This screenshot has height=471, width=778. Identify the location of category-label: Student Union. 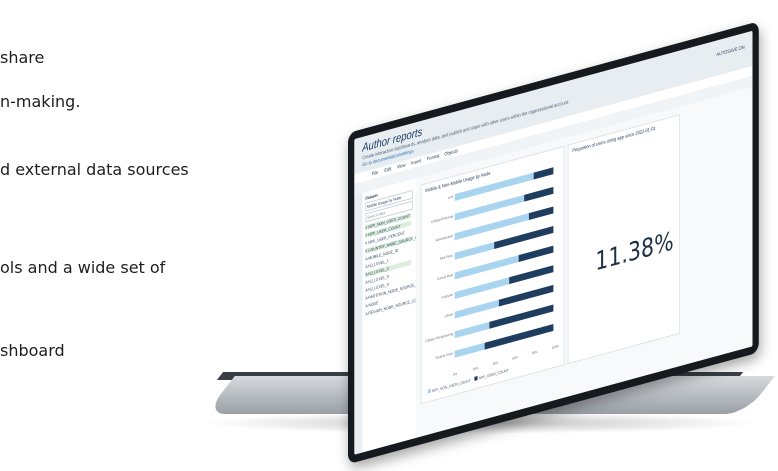
(444, 356).